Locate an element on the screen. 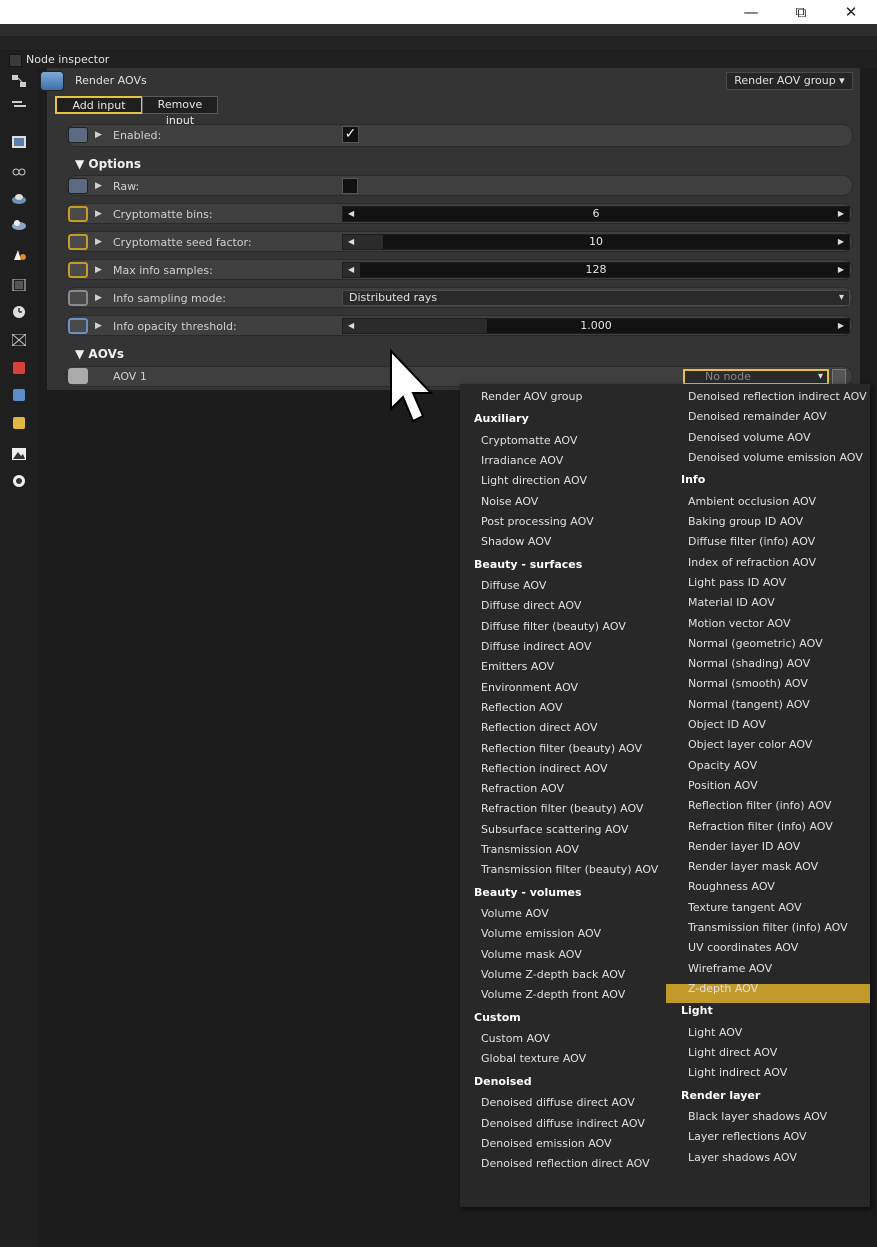 This screenshot has height=1247, width=877. menu-item: Render layer mask AOV is located at coordinates (753, 866).